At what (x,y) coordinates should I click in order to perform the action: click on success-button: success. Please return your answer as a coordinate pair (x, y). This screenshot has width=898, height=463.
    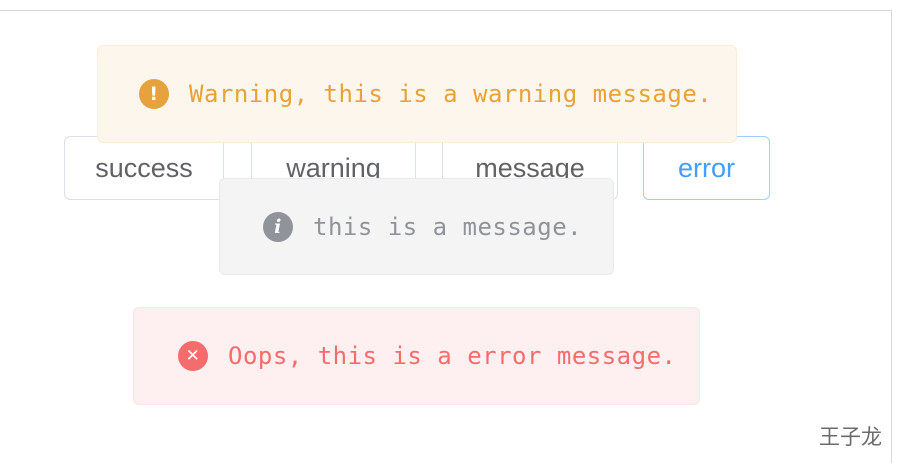
    Looking at the image, I should click on (144, 168).